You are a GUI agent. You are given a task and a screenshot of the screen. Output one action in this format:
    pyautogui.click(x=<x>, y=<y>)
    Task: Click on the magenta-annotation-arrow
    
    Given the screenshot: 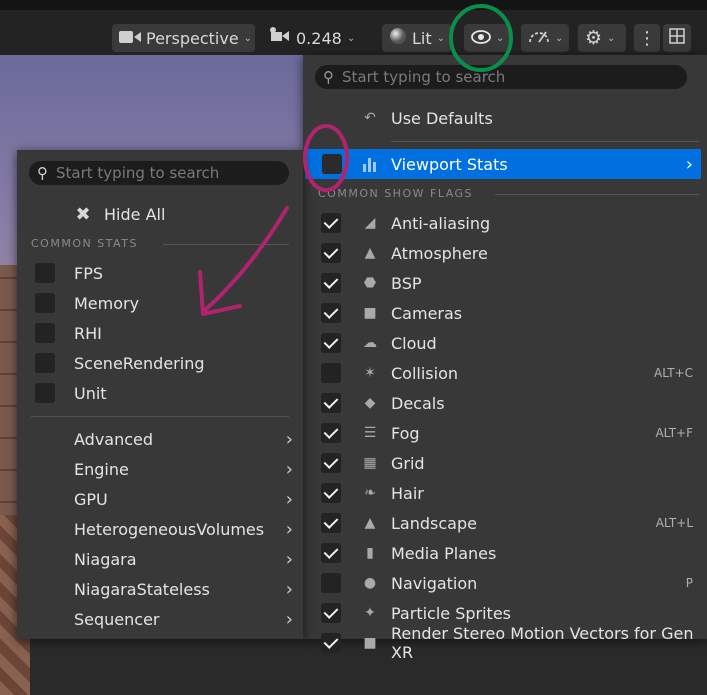 What is the action you would take?
    pyautogui.click(x=246, y=259)
    